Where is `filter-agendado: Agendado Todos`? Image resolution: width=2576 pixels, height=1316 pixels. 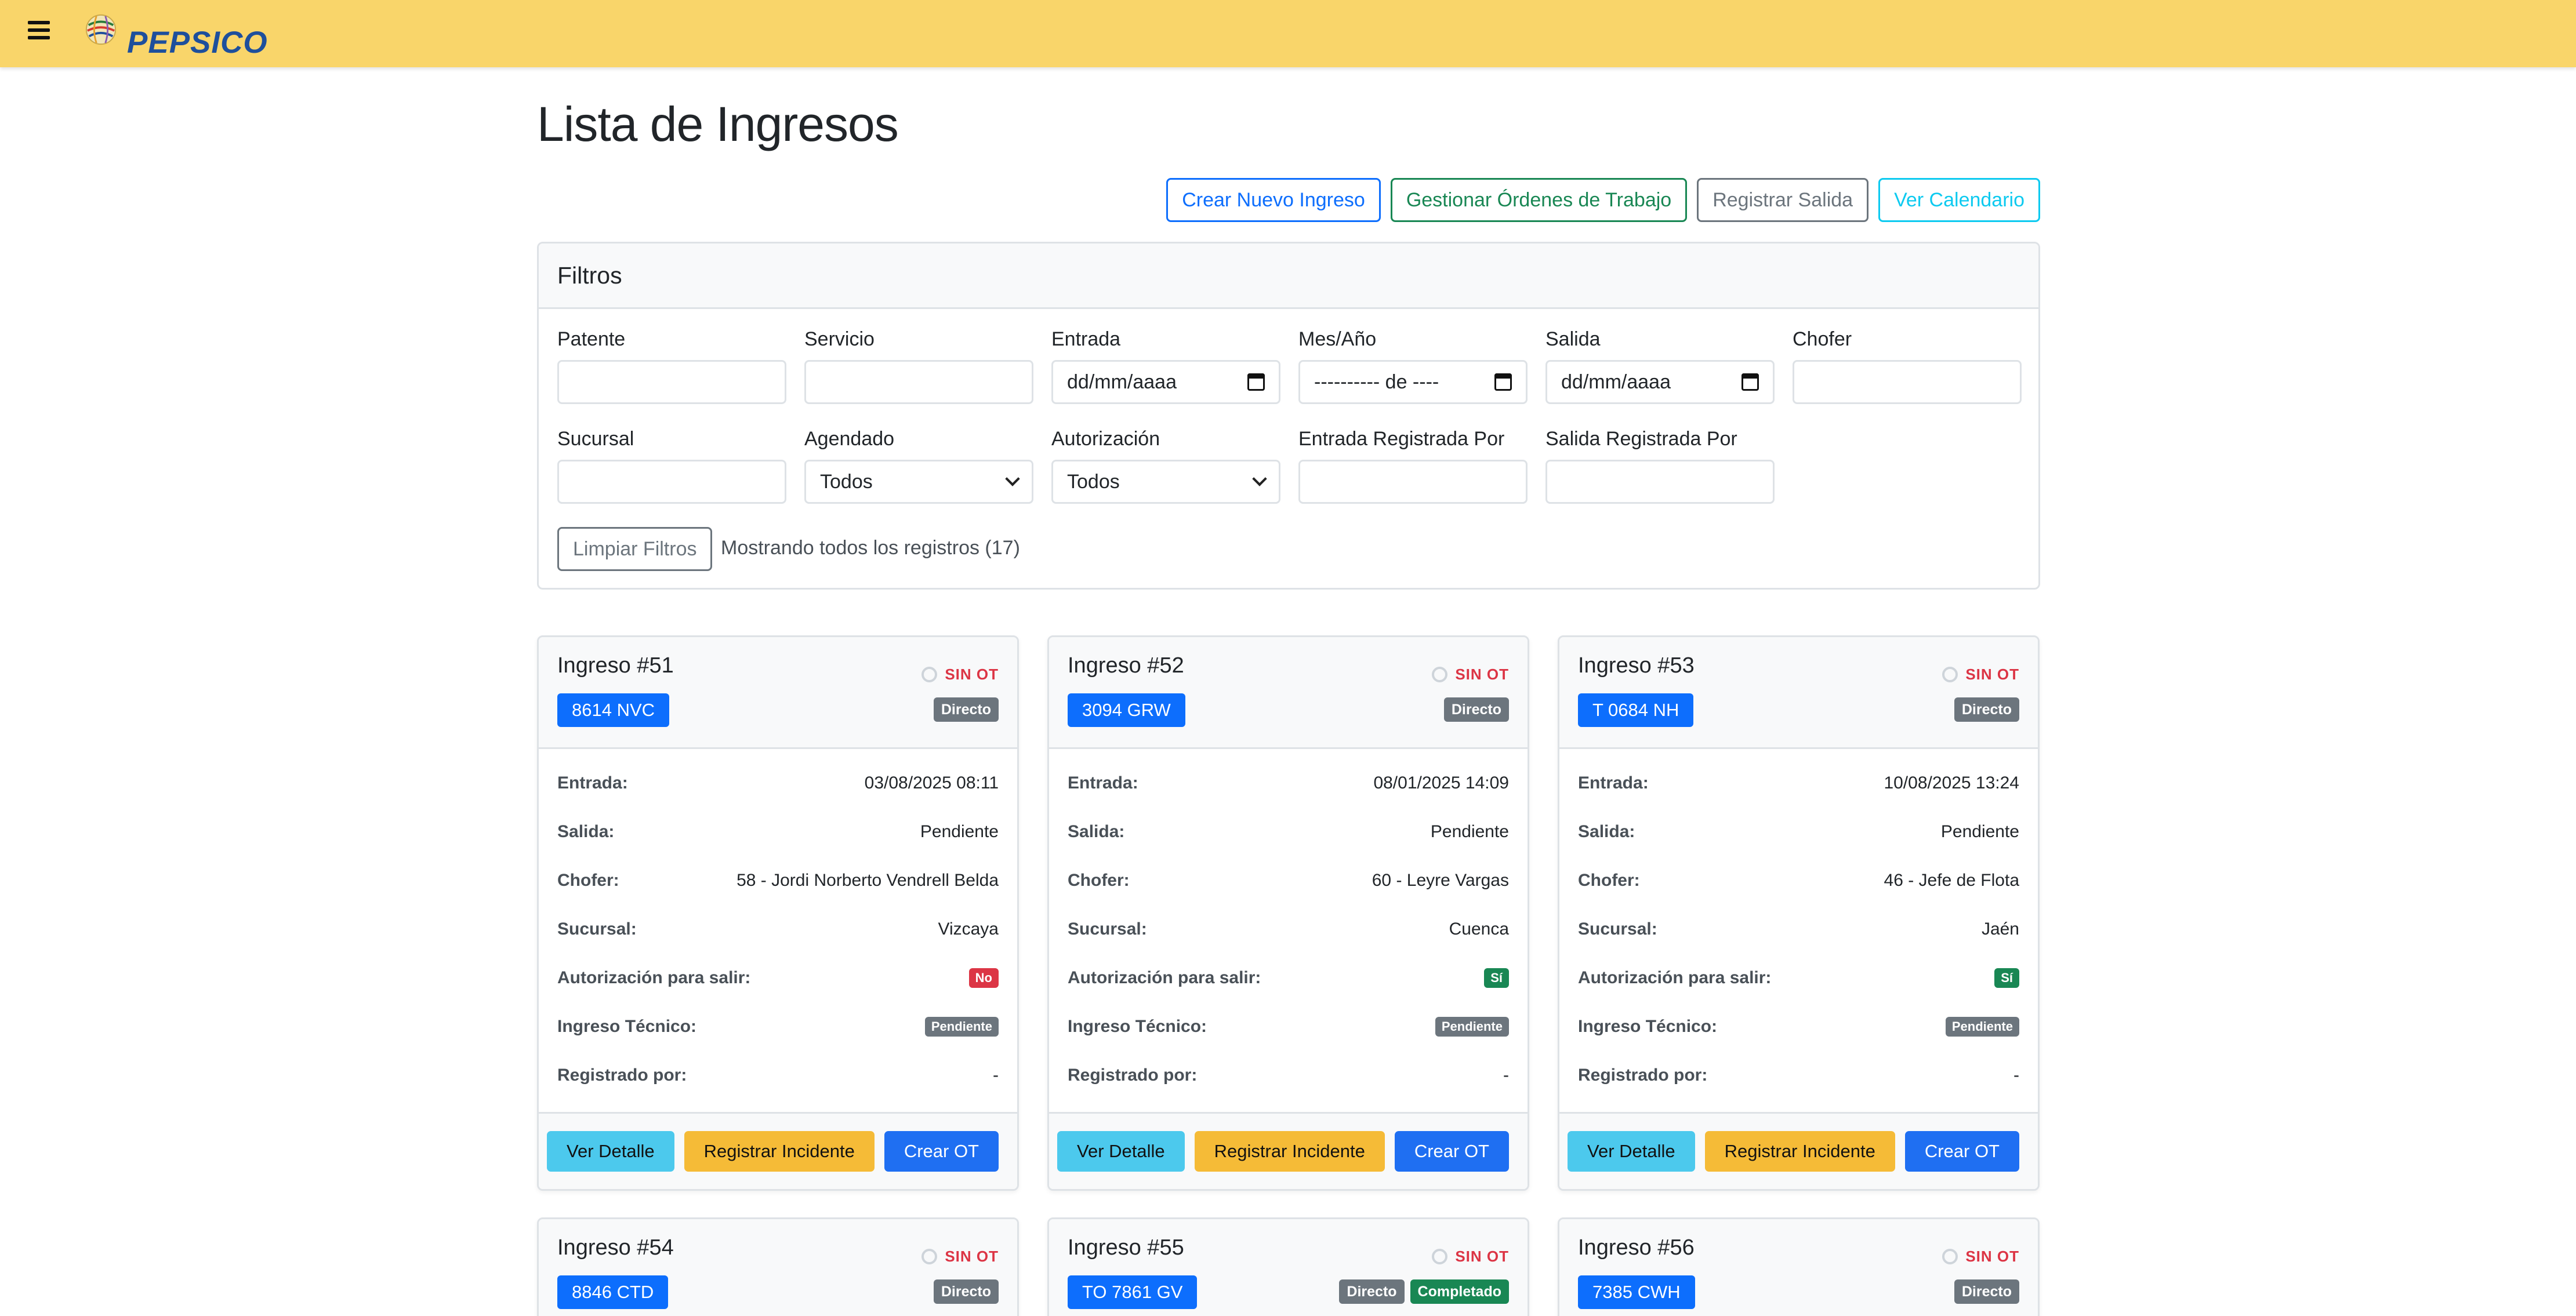 filter-agendado: Agendado Todos is located at coordinates (918, 465).